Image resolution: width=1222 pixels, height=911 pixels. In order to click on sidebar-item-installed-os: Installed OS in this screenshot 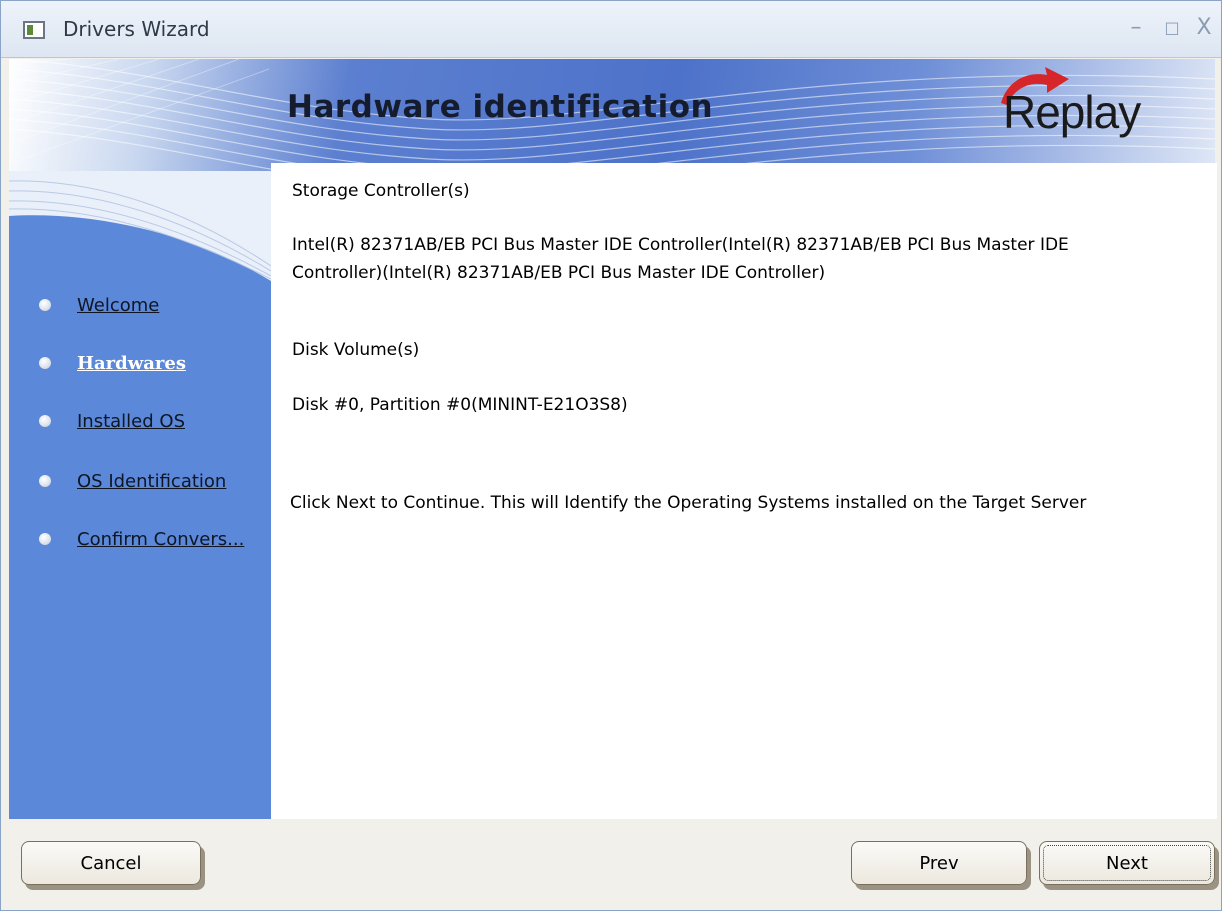, I will do `click(112, 421)`.